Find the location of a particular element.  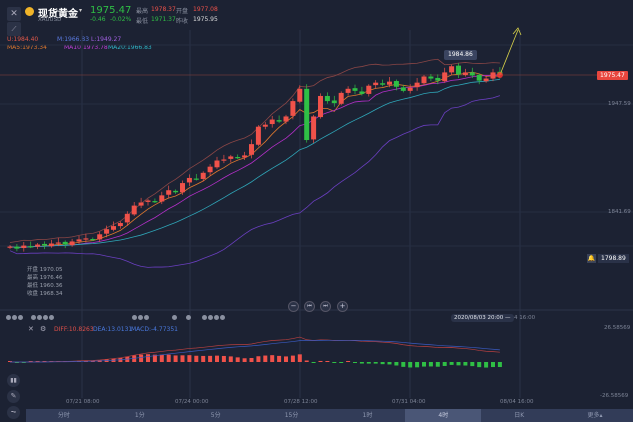

scroll-end-button: ⏭ is located at coordinates (325, 306).